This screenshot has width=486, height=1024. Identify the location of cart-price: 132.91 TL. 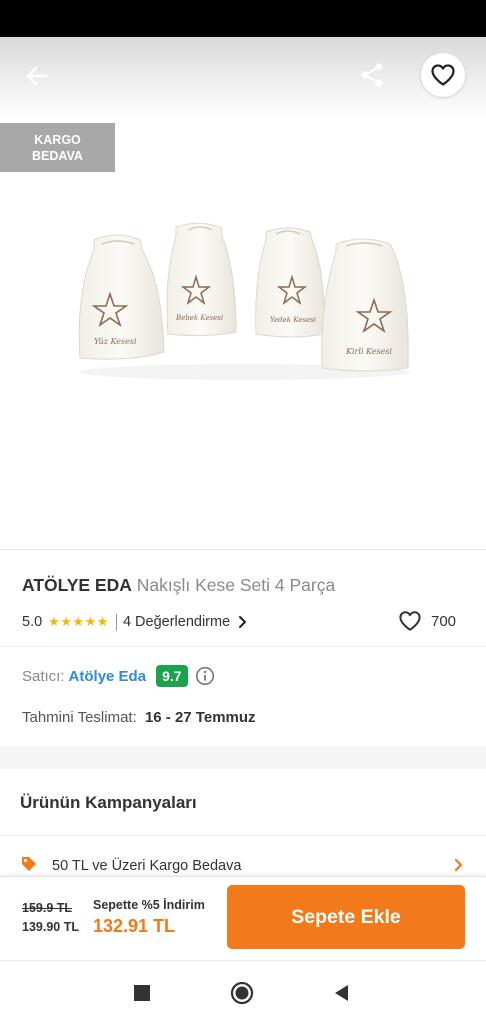
(134, 926).